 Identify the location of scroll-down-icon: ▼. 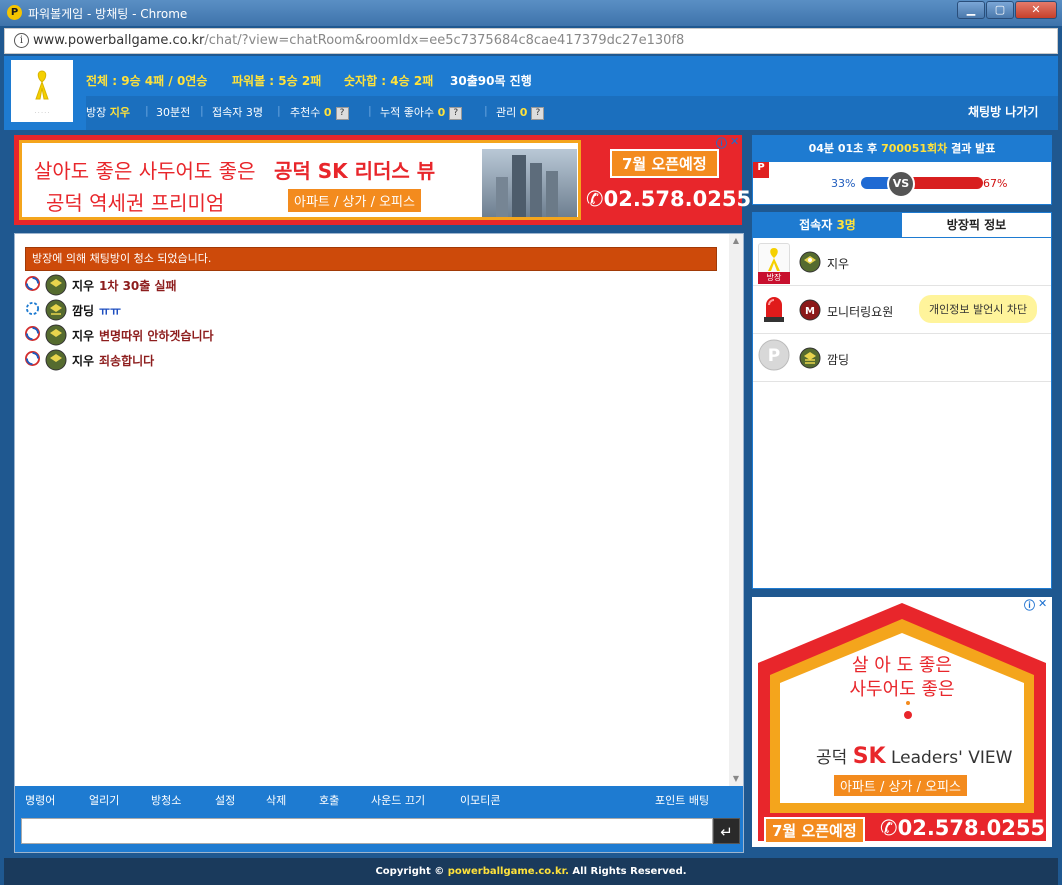
(736, 779).